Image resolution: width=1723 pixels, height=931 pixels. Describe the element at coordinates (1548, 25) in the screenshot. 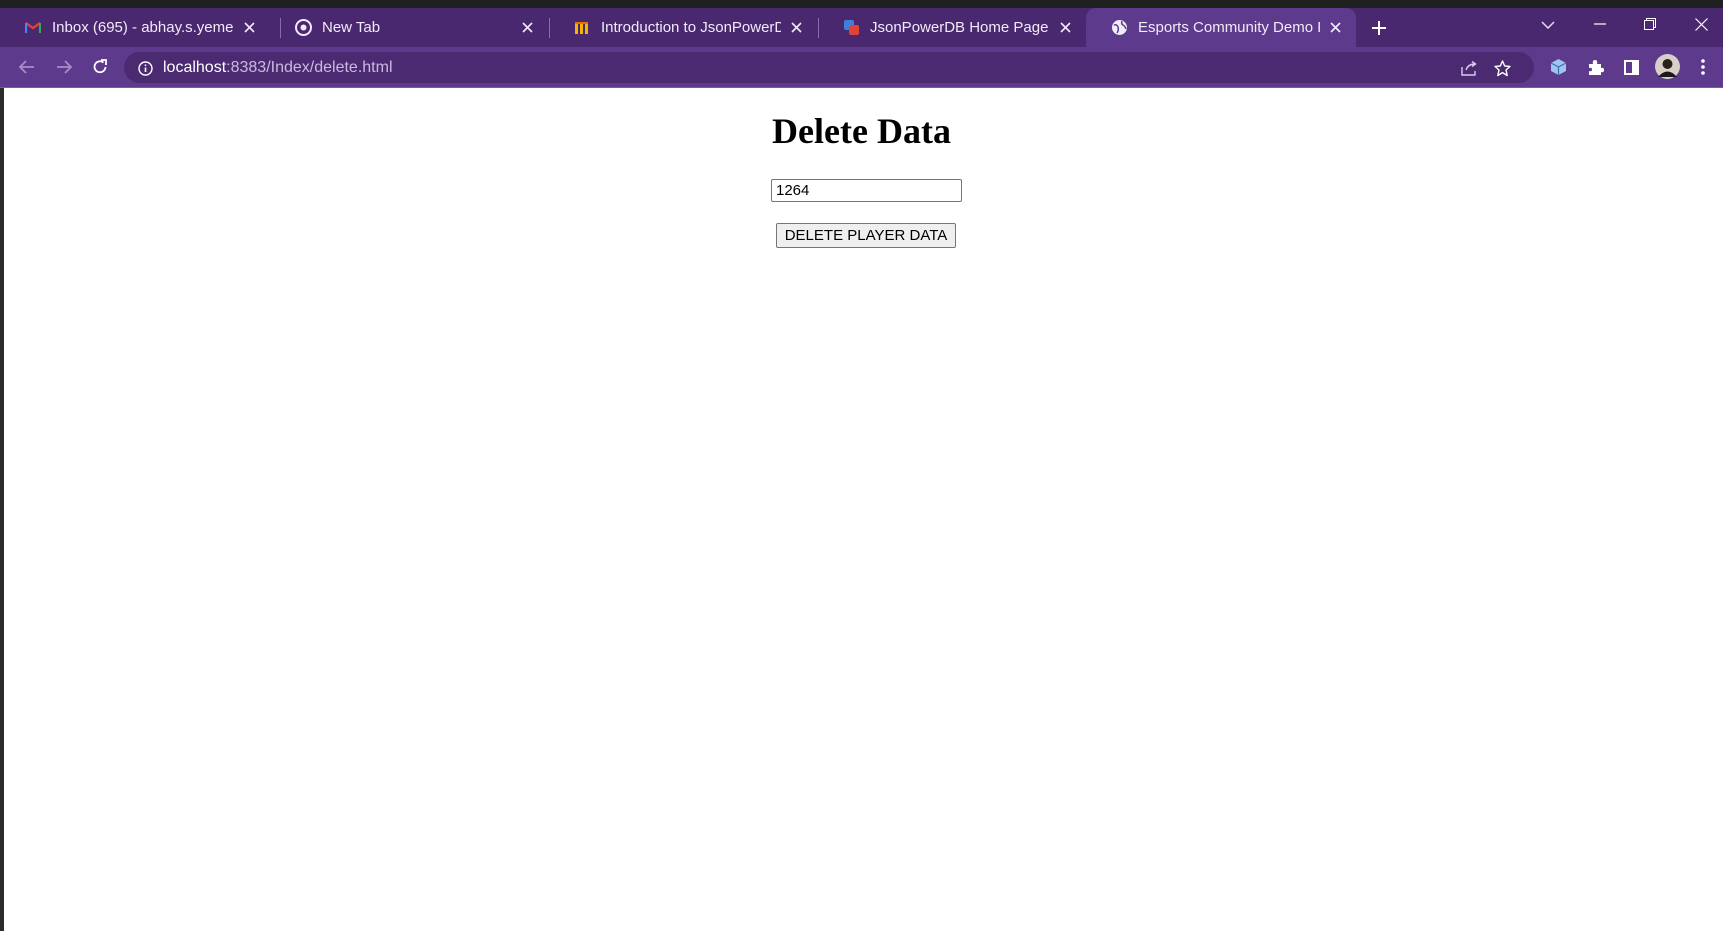

I see `tab-search-chevron-down-icon` at that location.